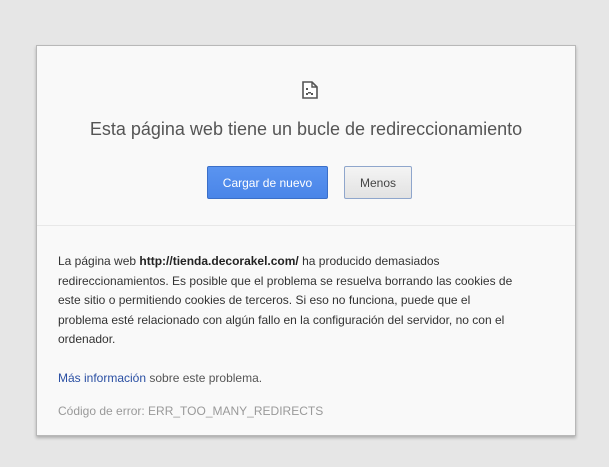 This screenshot has height=467, width=609. What do you see at coordinates (204, 377) in the screenshot?
I see `more-info-suffix: sobre este problema.` at bounding box center [204, 377].